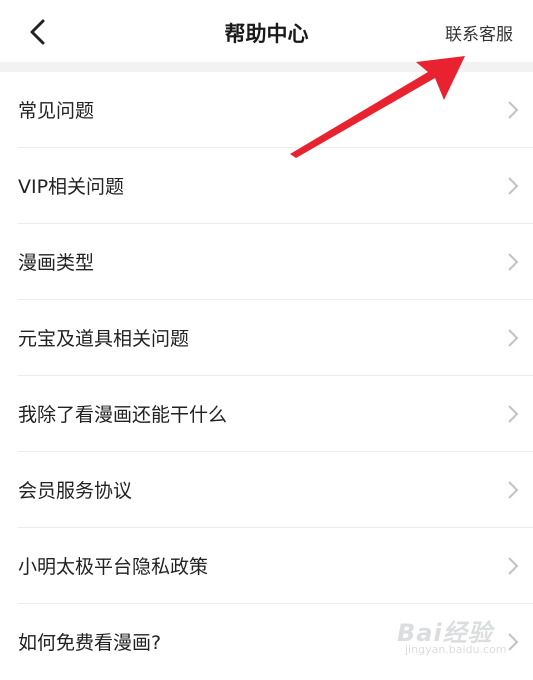  I want to click on list-item: 小明太极平台隐私政策, so click(266, 566).